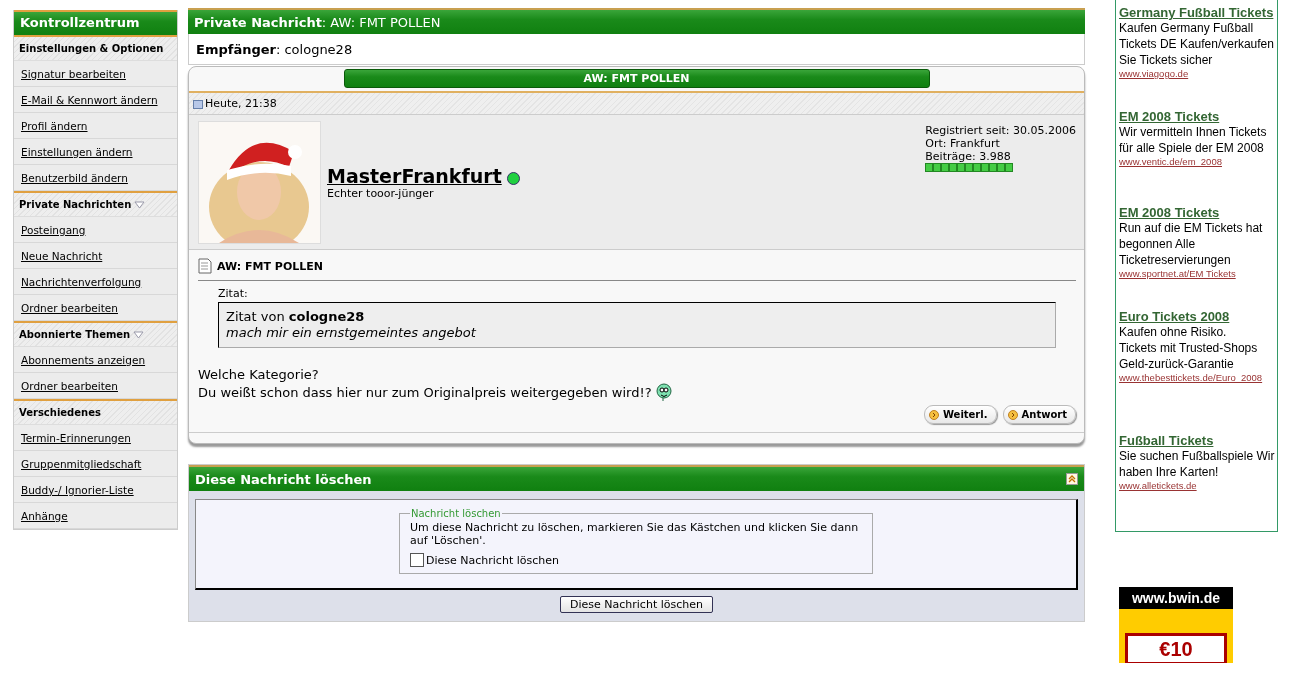  I want to click on ad-text: Tickets mit Trusted-Shops Geld-zurück-Garantie, so click(1189, 356).